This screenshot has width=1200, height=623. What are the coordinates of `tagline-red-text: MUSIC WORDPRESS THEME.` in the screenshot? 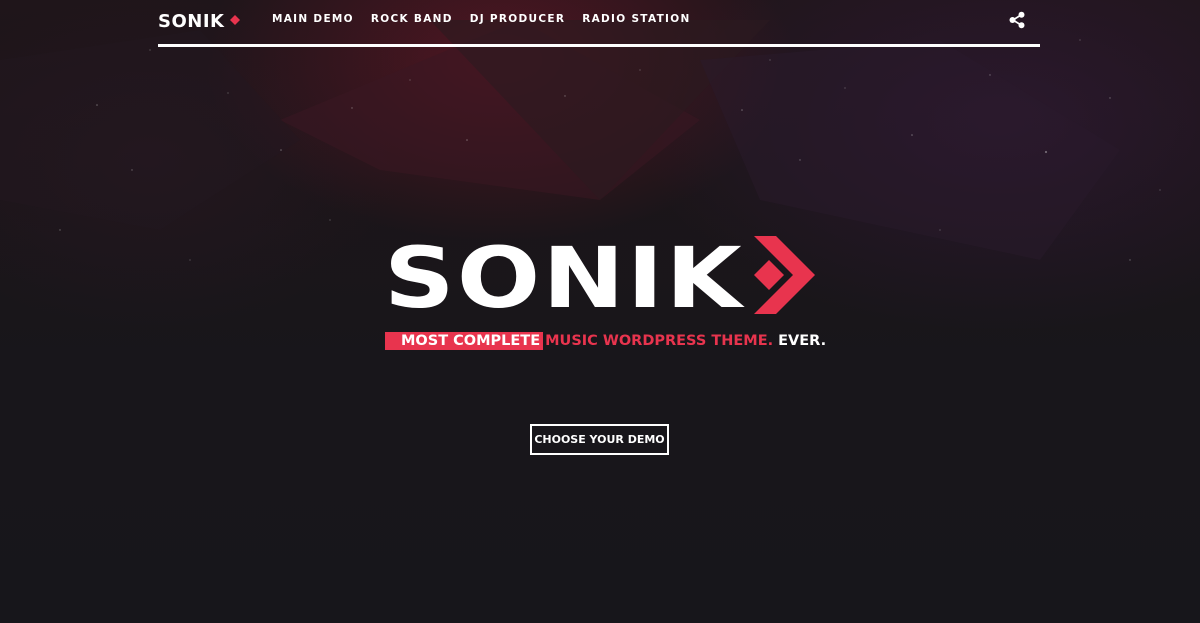 It's located at (659, 341).